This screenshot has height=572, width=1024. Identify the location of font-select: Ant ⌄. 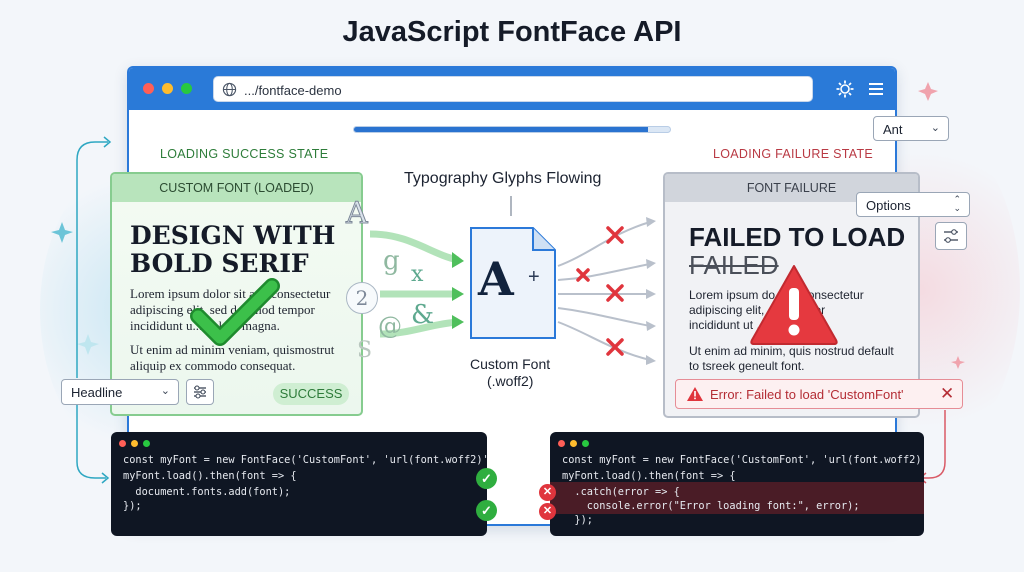
(911, 128).